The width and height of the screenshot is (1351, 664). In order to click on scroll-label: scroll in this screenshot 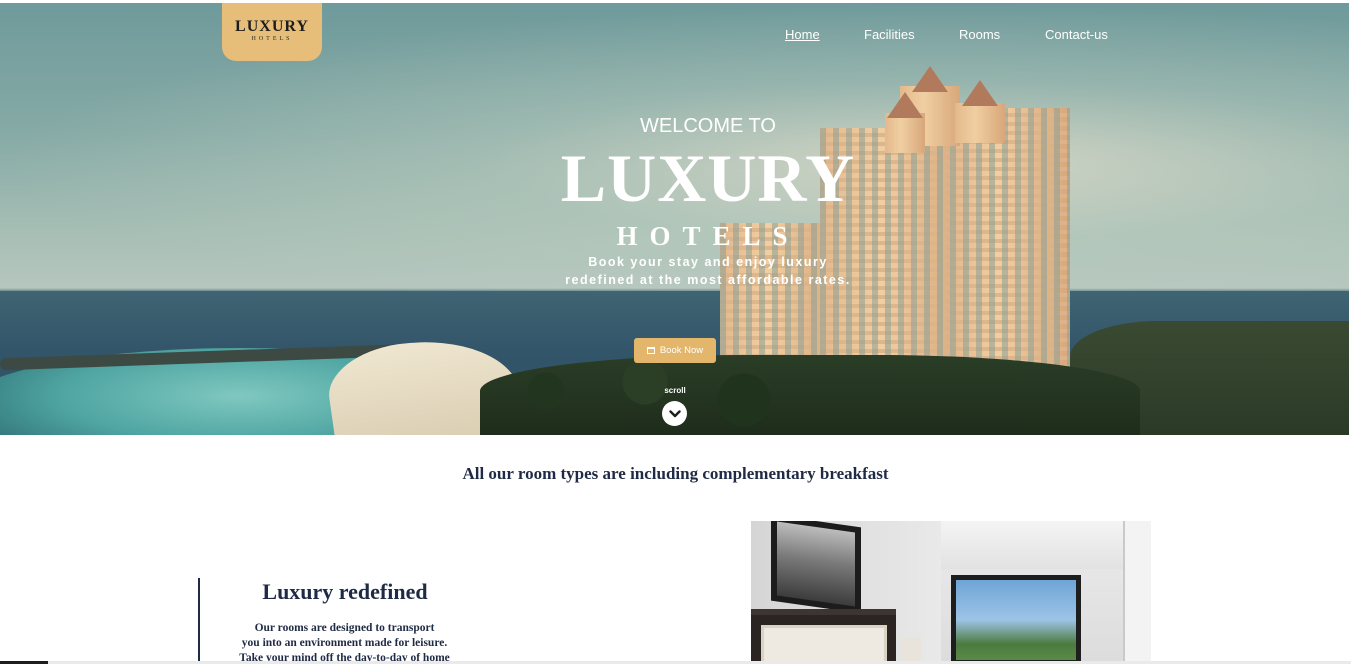, I will do `click(675, 390)`.